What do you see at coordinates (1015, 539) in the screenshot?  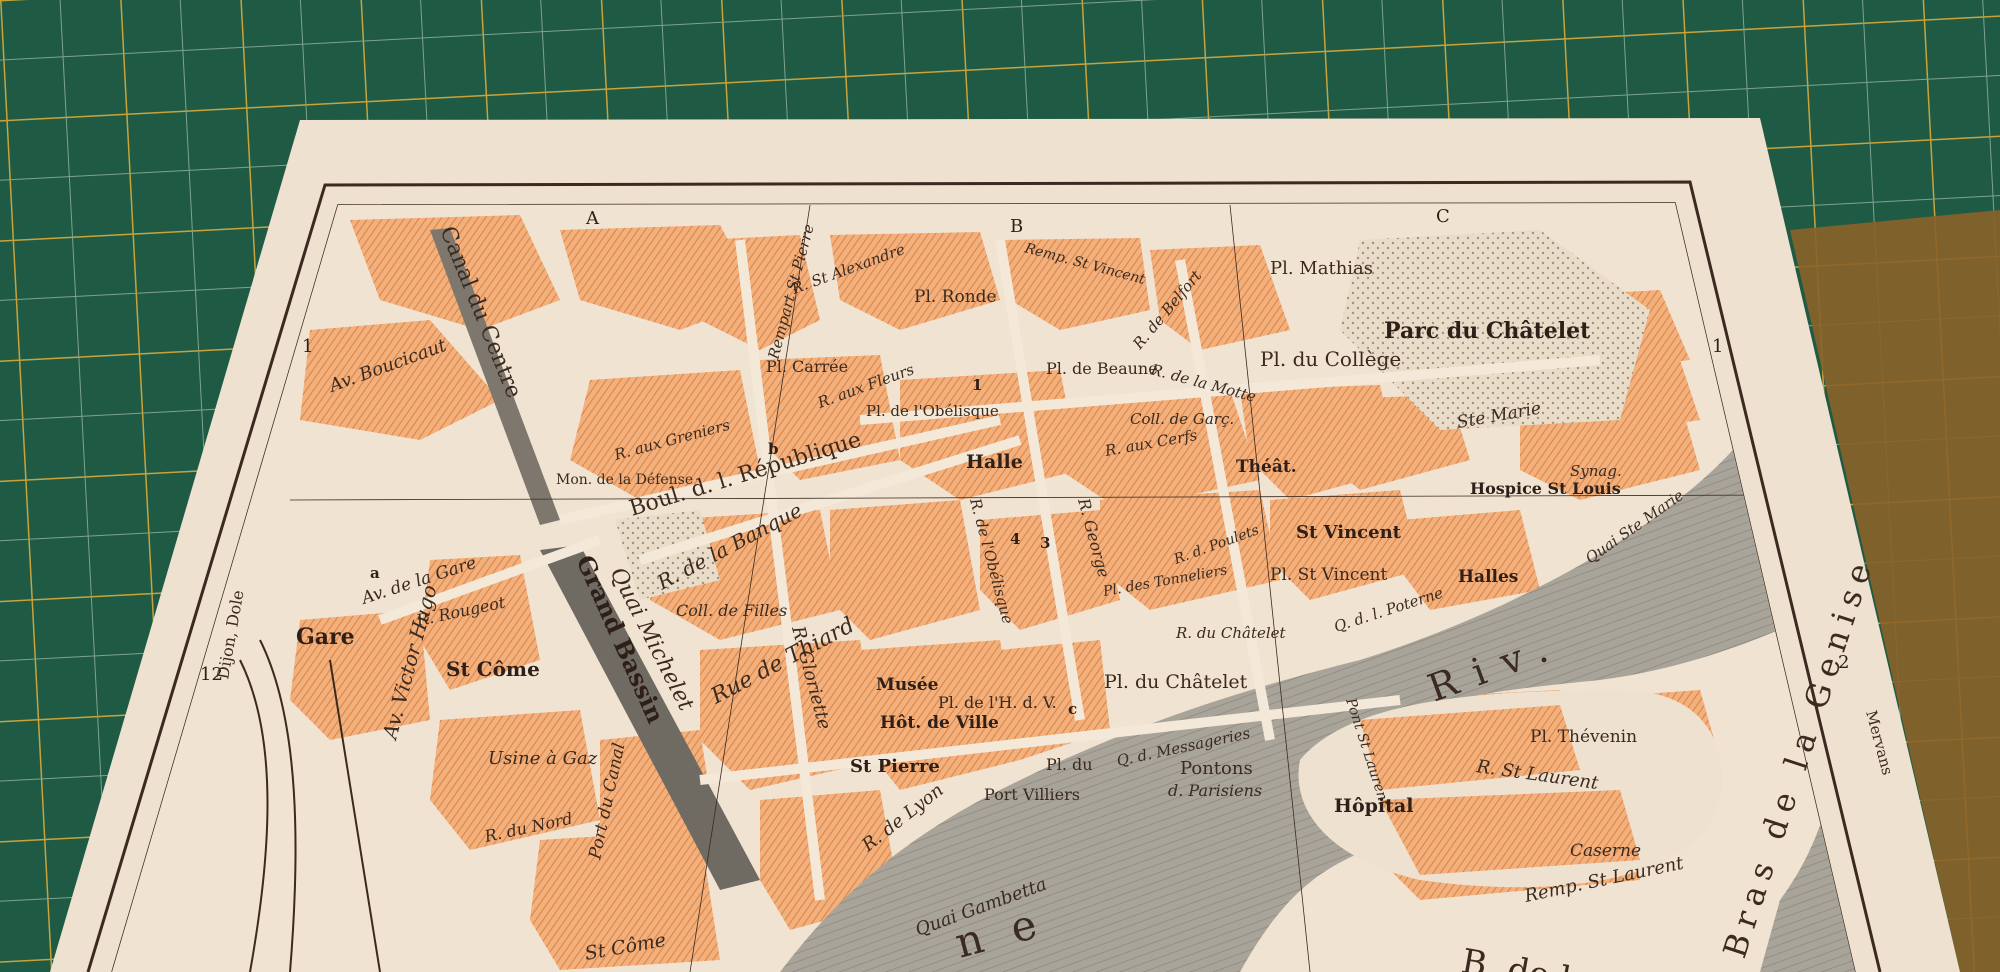 I see `label-num-4: 4` at bounding box center [1015, 539].